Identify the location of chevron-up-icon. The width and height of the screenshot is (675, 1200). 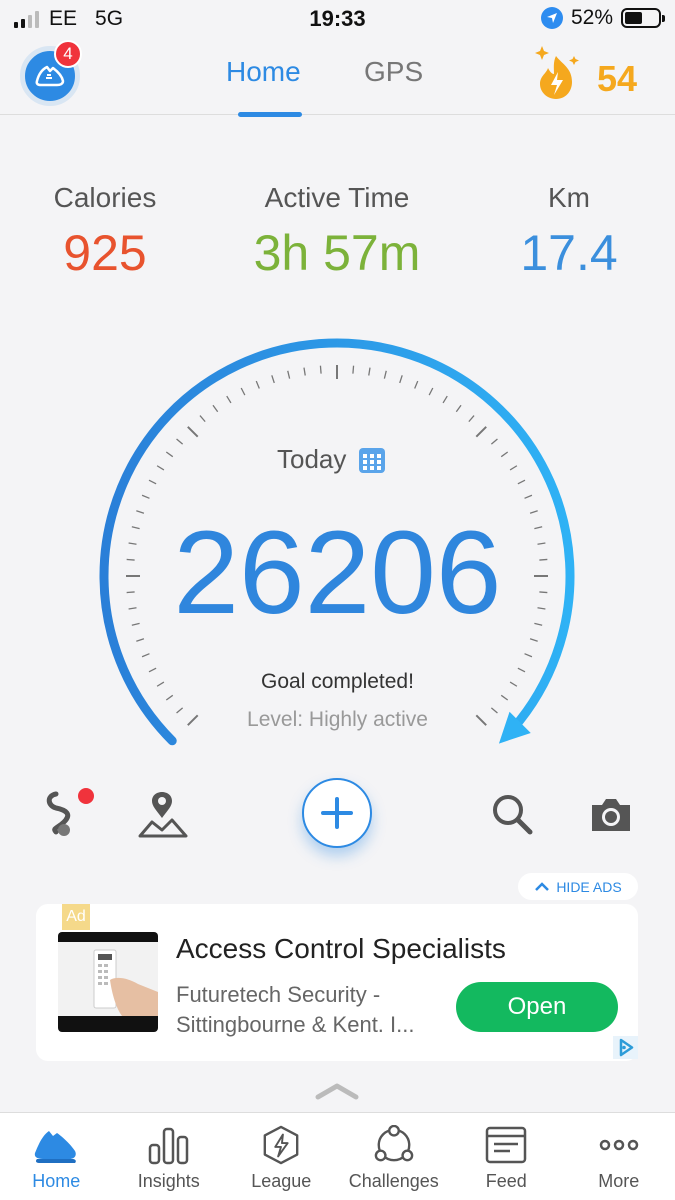
(542, 886).